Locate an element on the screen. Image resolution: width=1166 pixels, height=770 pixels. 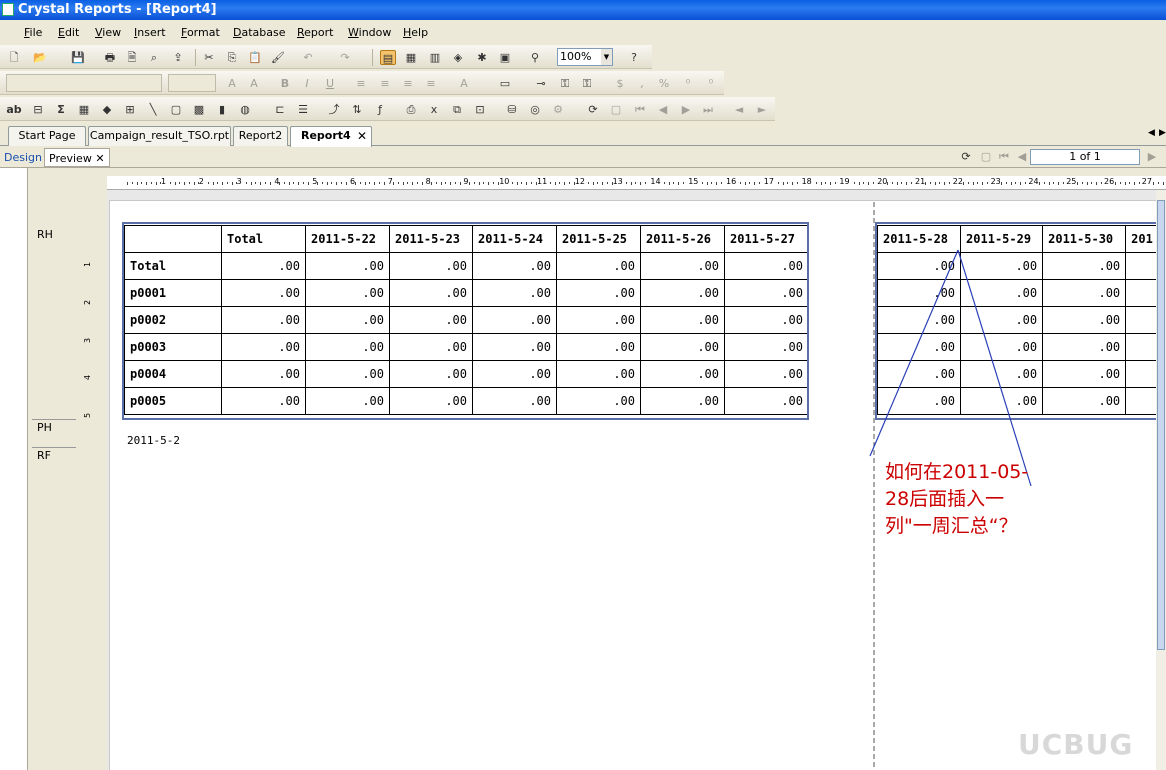
formula-icon: x is located at coordinates (434, 109).